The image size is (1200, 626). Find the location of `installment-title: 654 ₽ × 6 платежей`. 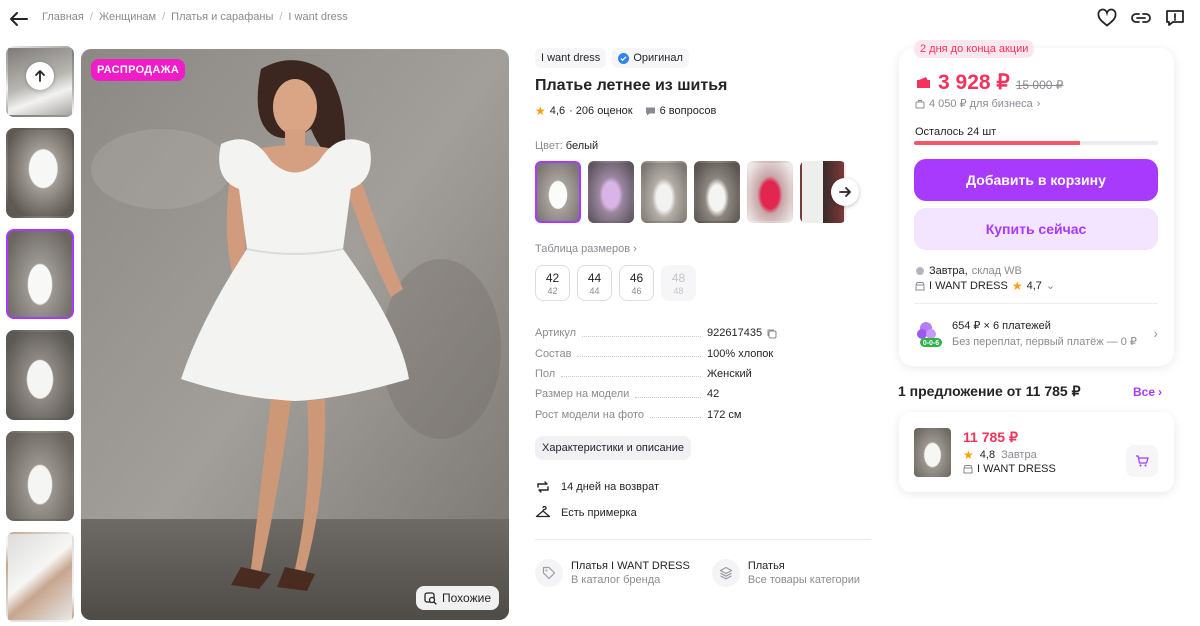

installment-title: 654 ₽ × 6 платежей is located at coordinates (1001, 325).